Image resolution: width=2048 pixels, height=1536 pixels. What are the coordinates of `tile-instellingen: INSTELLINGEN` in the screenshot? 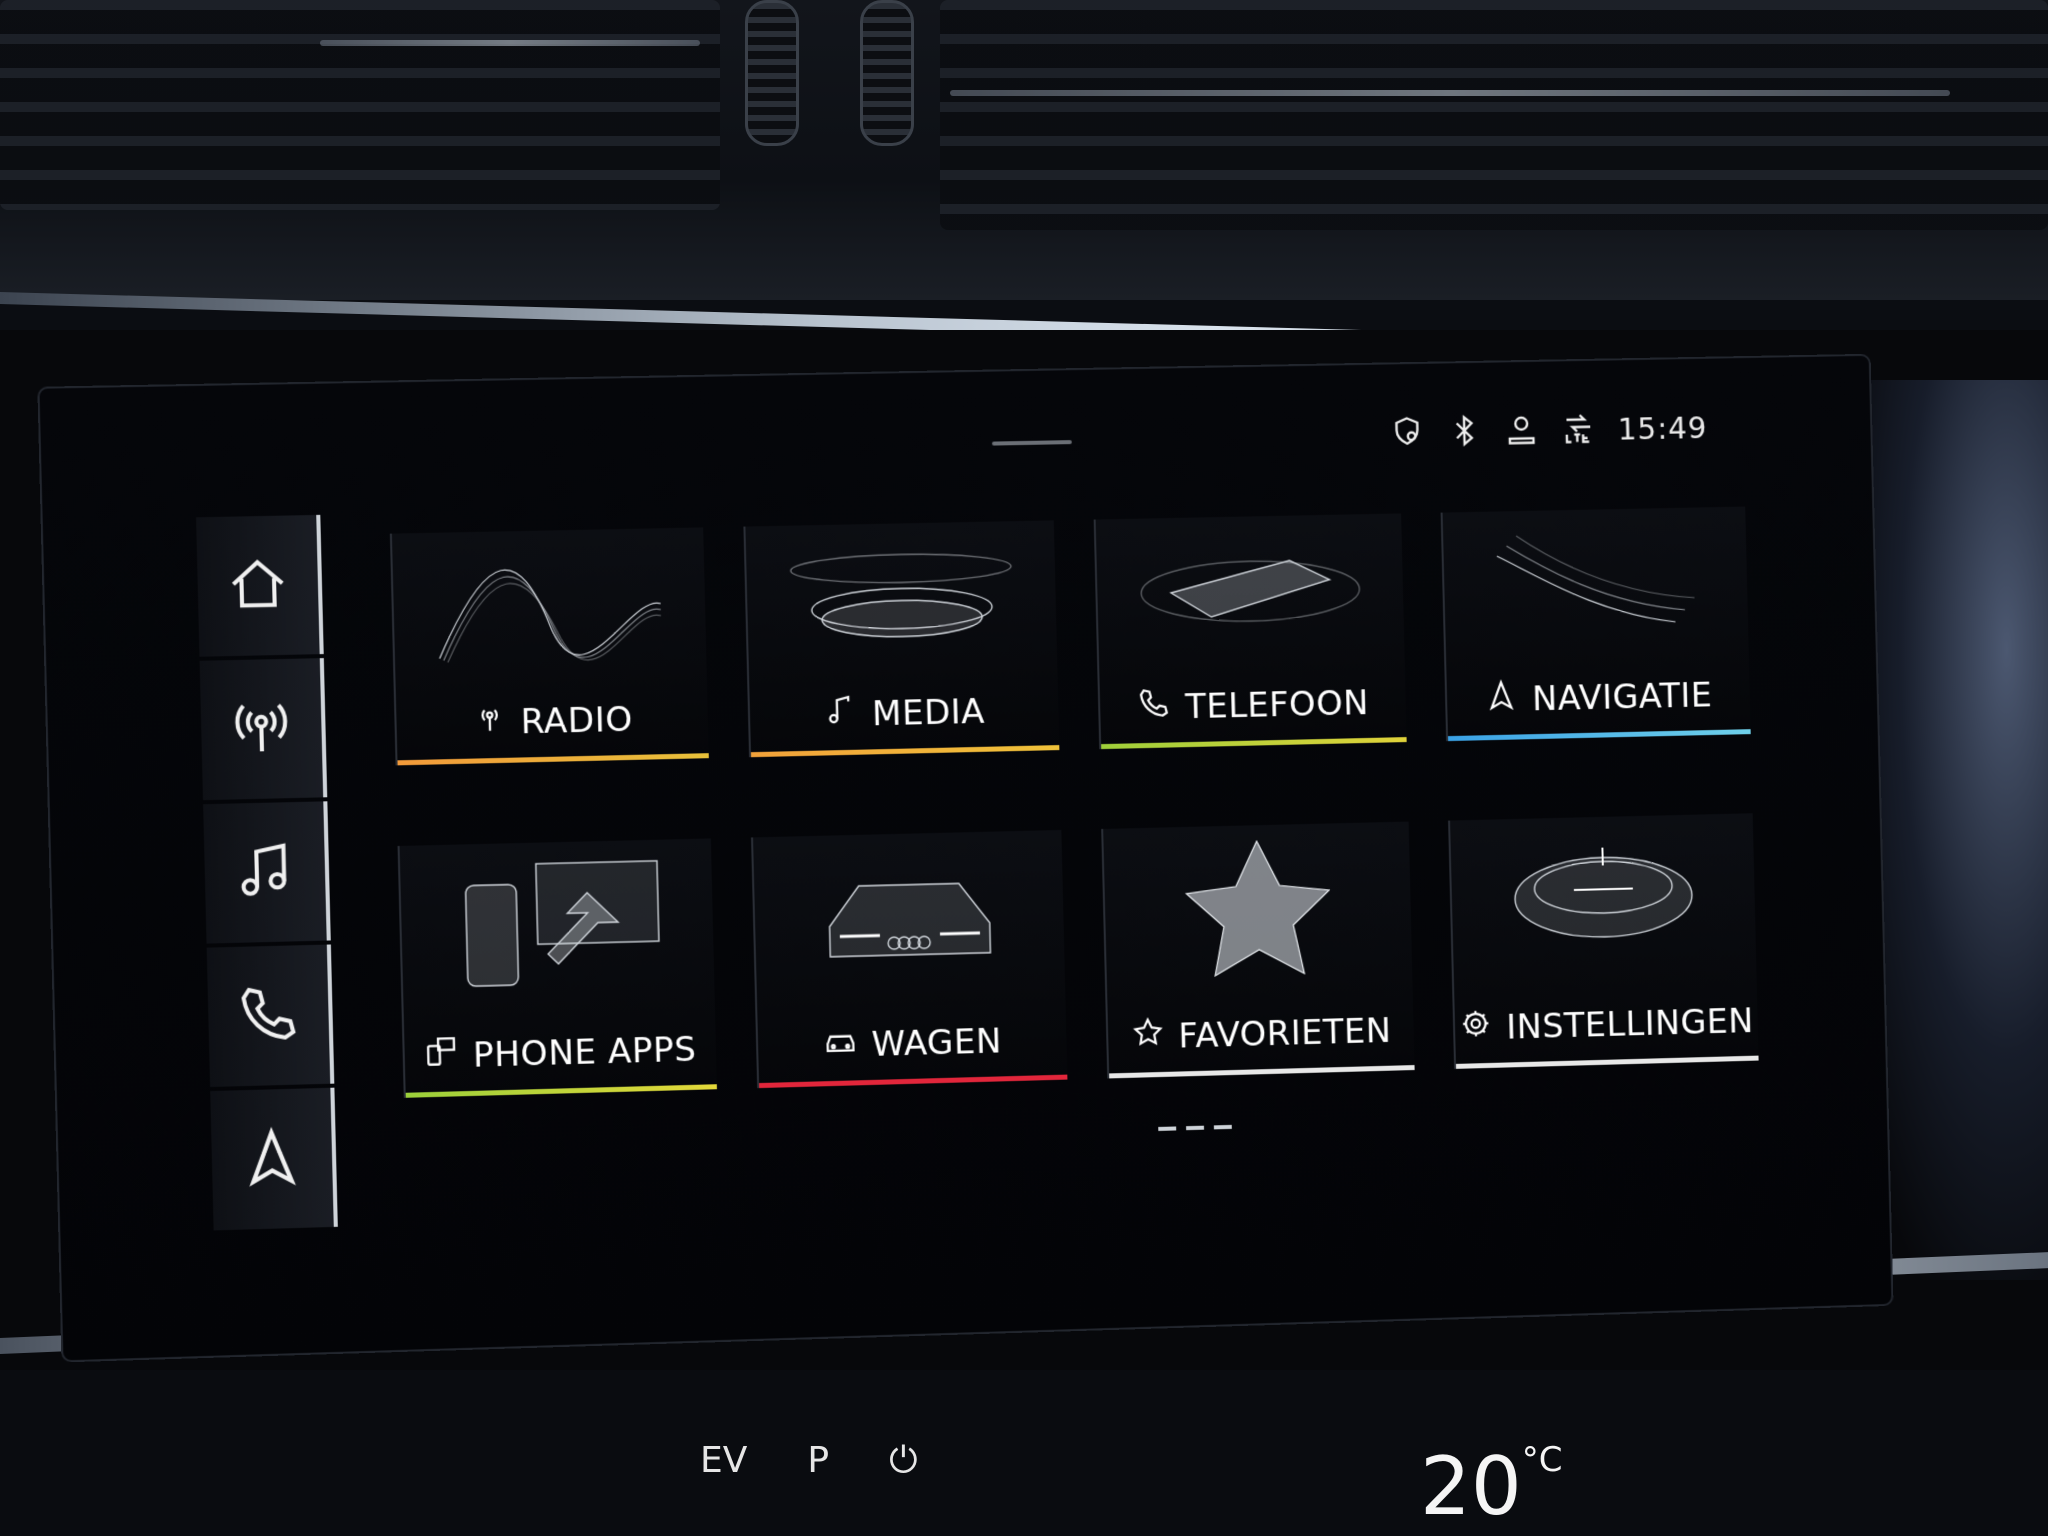 It's located at (1603, 941).